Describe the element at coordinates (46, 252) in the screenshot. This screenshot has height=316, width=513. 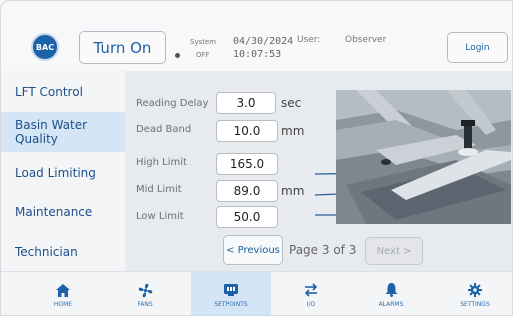
I see `sidebar-item-label: Technician` at that location.